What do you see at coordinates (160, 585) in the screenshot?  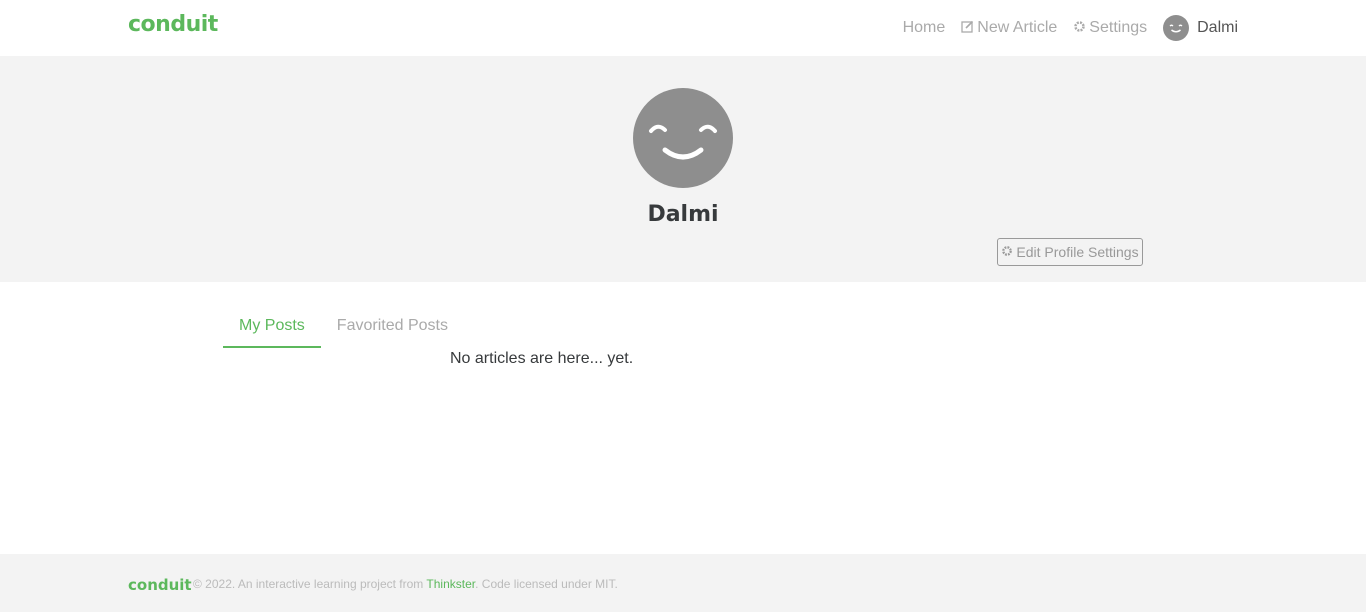 I see `footer-brand-logo: conduit` at bounding box center [160, 585].